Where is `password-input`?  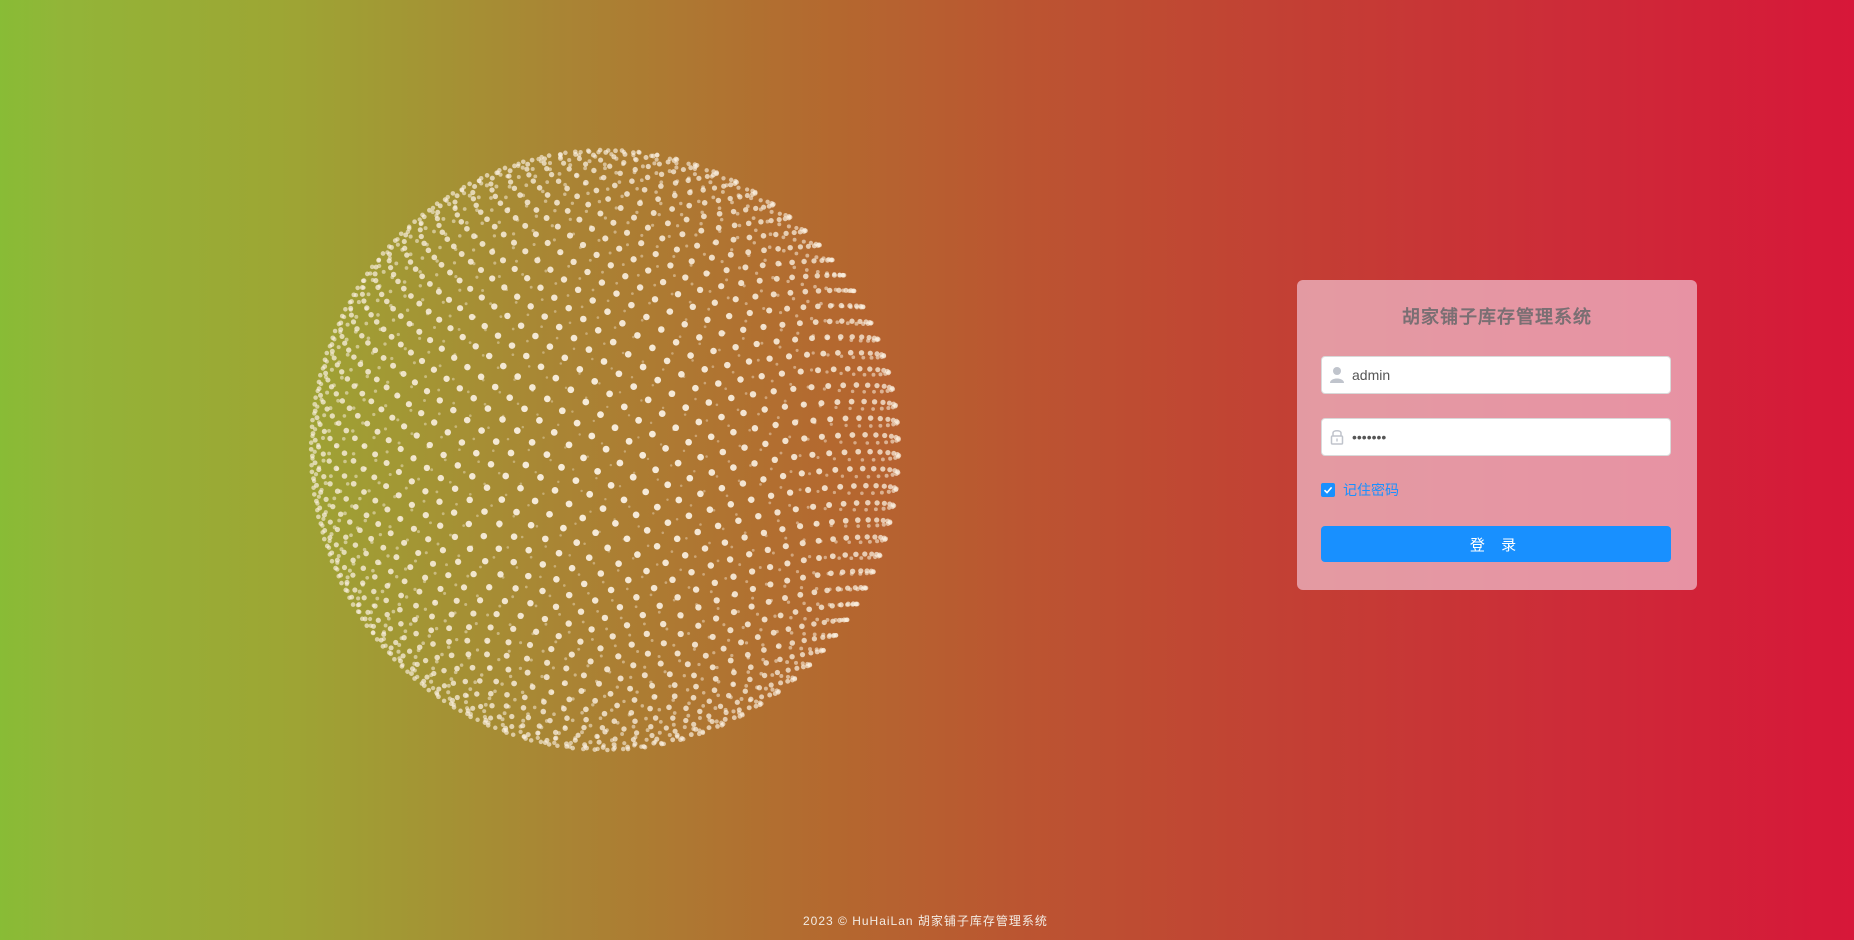
password-input is located at coordinates (1507, 437).